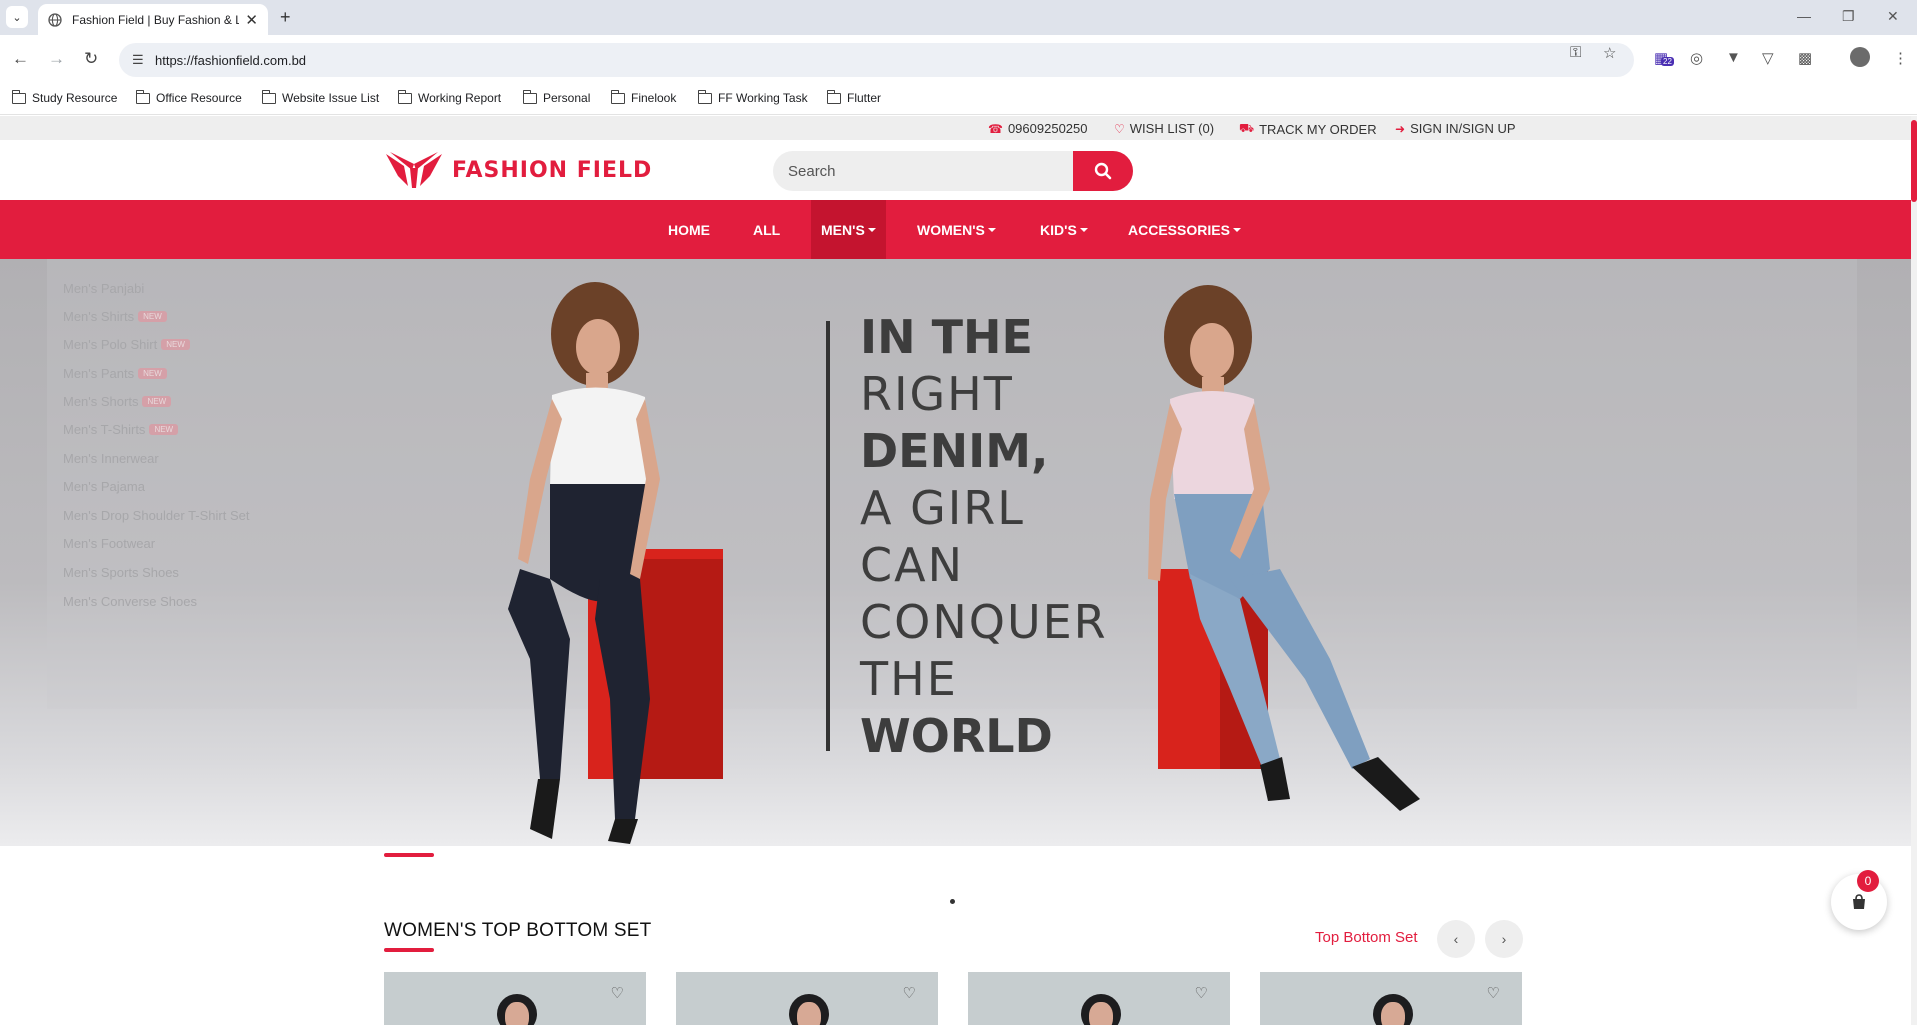 The image size is (1917, 1025). What do you see at coordinates (1805, 58) in the screenshot?
I see `extensions-puzzle-icon: ▩` at bounding box center [1805, 58].